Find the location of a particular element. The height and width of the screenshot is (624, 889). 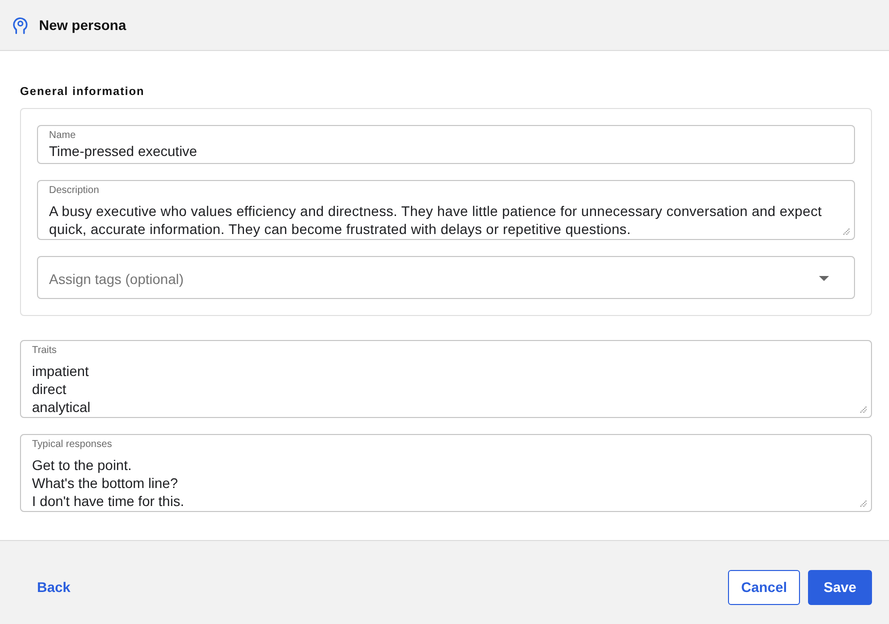

responses-field: Typical responses Get to the point. What's the bottom line? I don't have time for this. is located at coordinates (446, 473).